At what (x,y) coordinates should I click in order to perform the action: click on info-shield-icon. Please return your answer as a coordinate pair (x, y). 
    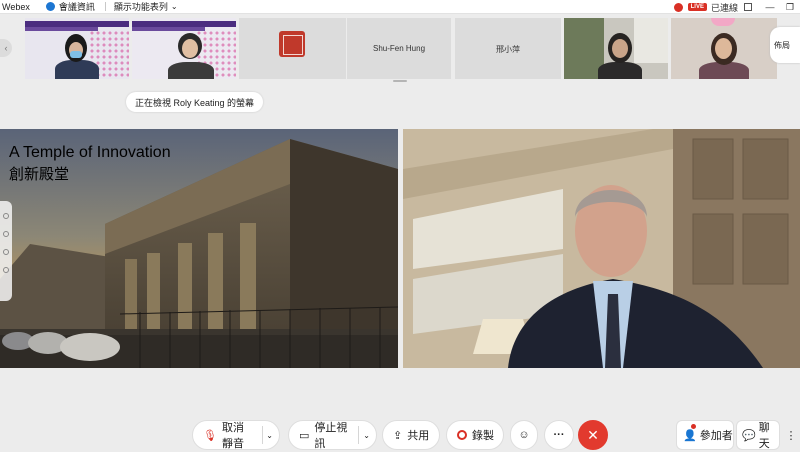
    Looking at the image, I should click on (50, 6).